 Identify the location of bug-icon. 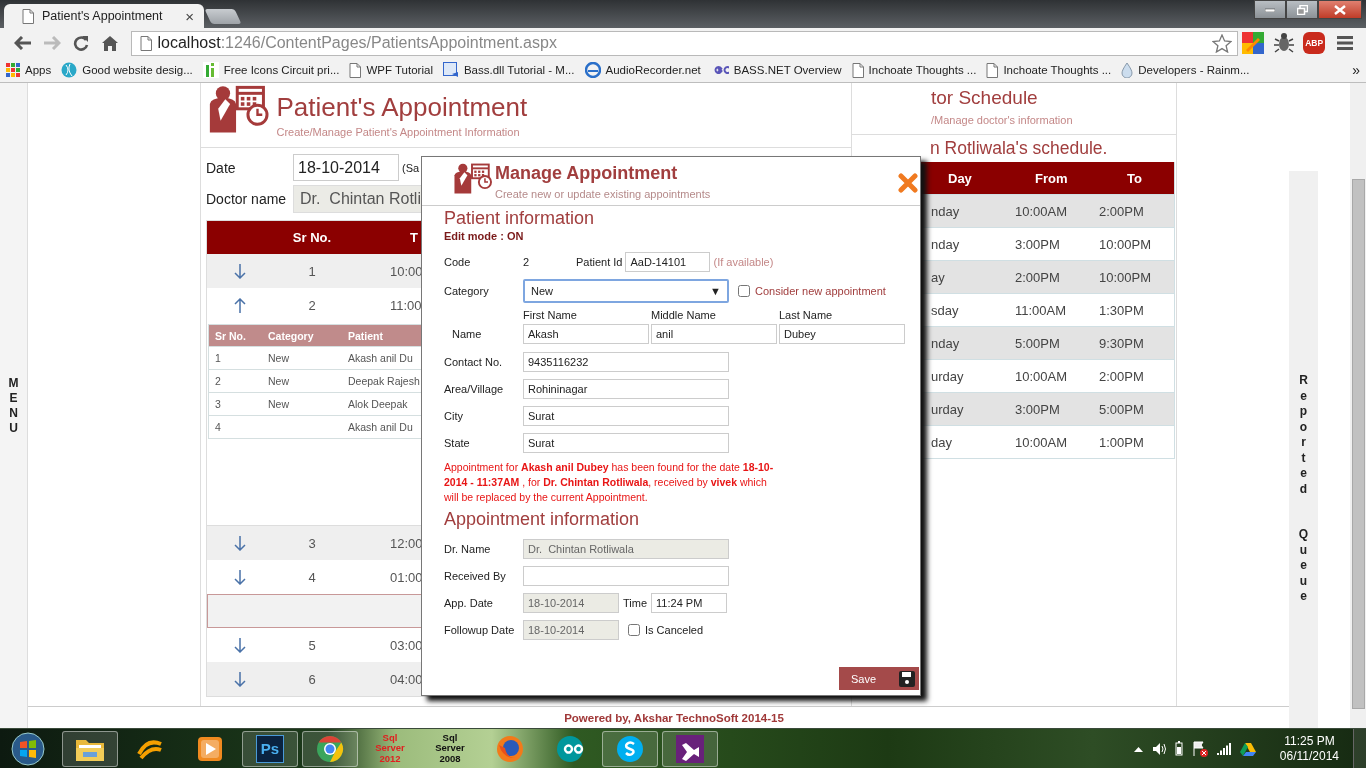
(1283, 43).